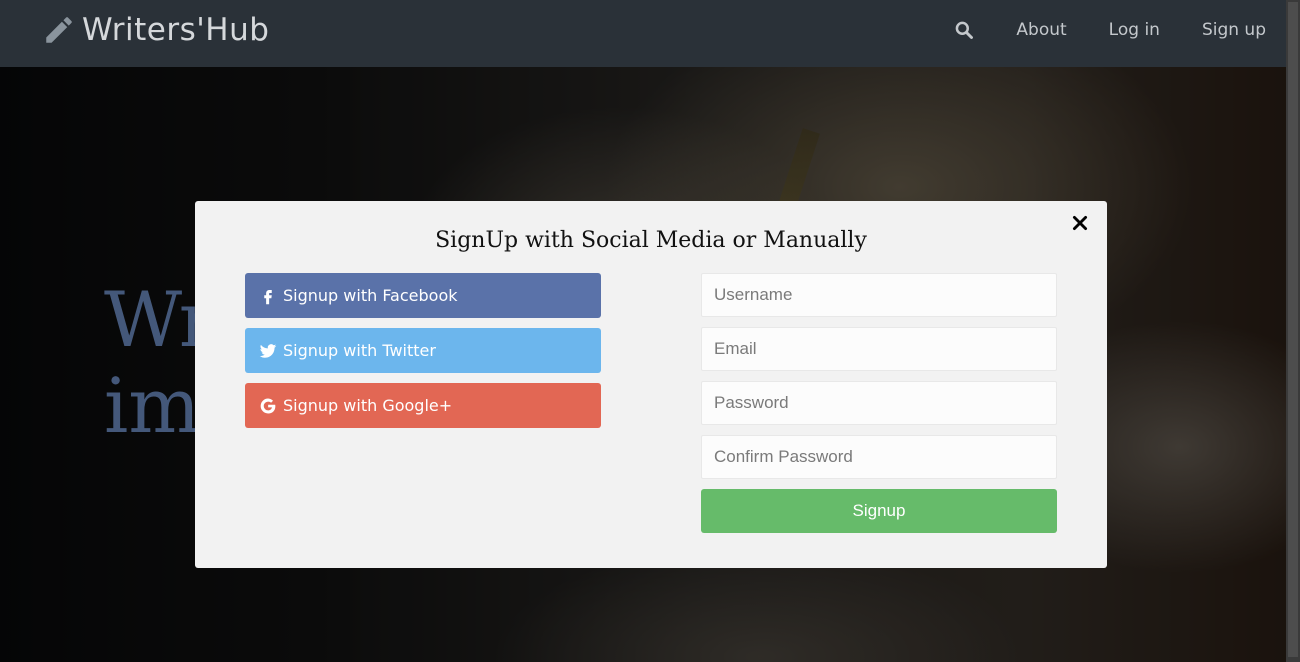 This screenshot has width=1300, height=662. What do you see at coordinates (879, 511) in the screenshot?
I see `signup-submit-button: Signup` at bounding box center [879, 511].